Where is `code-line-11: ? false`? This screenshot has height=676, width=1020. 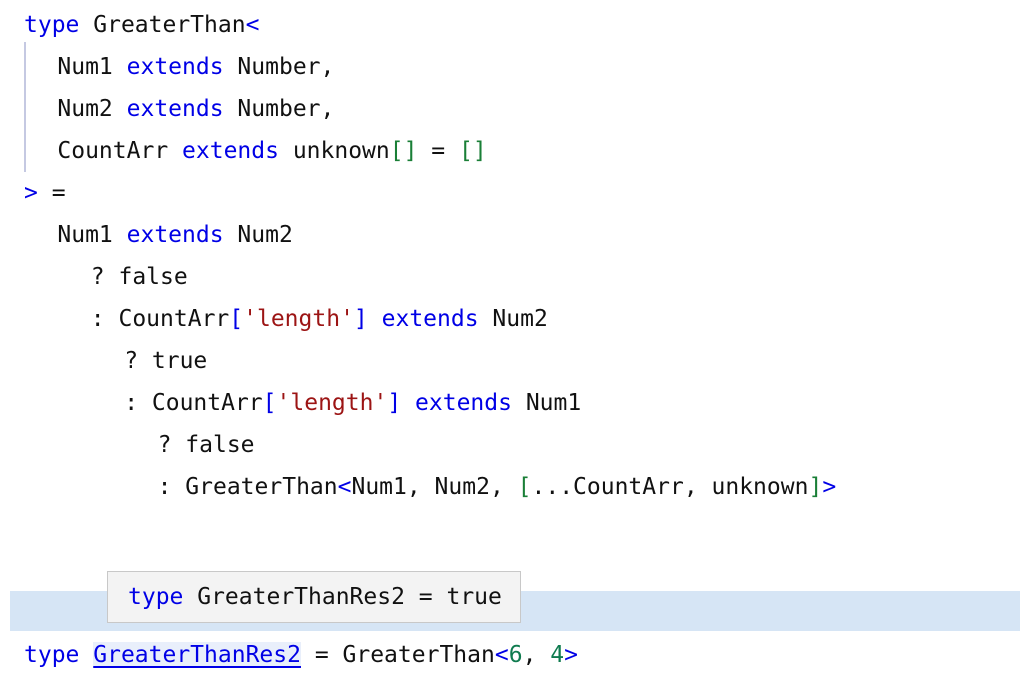 code-line-11: ? false is located at coordinates (510, 445).